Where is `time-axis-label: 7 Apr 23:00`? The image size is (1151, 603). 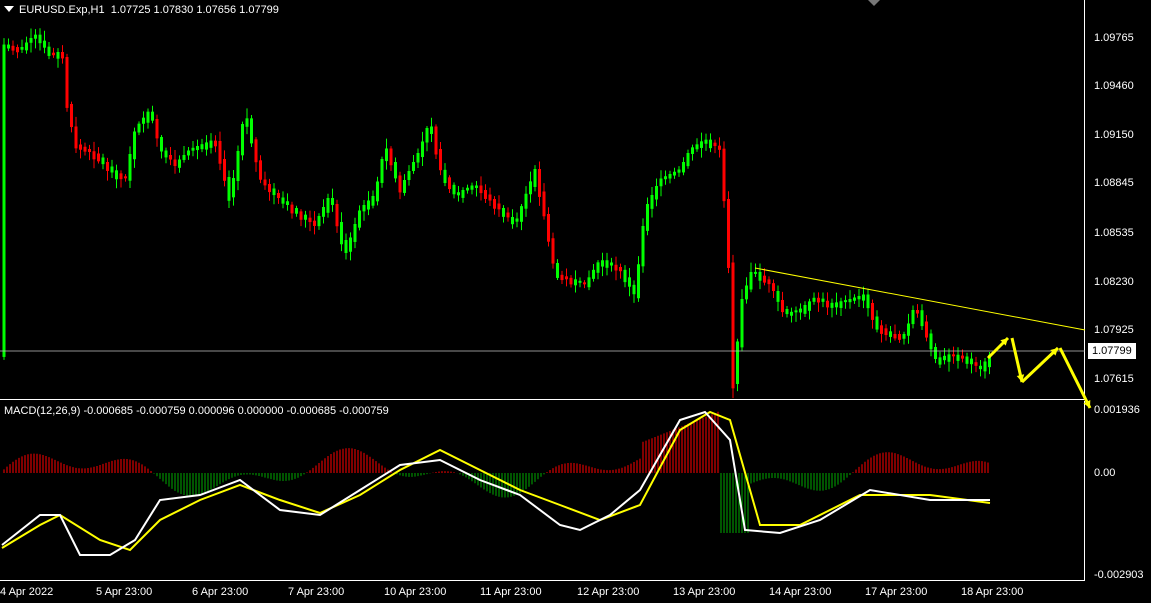
time-axis-label: 7 Apr 23:00 is located at coordinates (316, 592).